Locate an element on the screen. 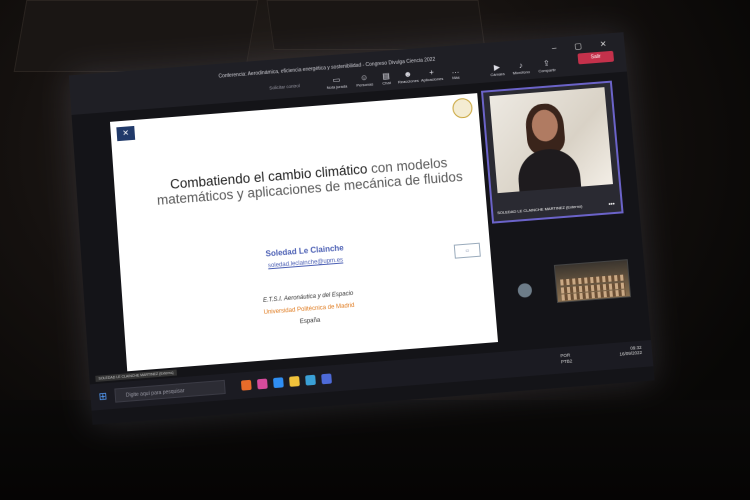 This screenshot has width=750, height=500. toolbar-note-button: ▭ Nota jurada is located at coordinates (336, 82).